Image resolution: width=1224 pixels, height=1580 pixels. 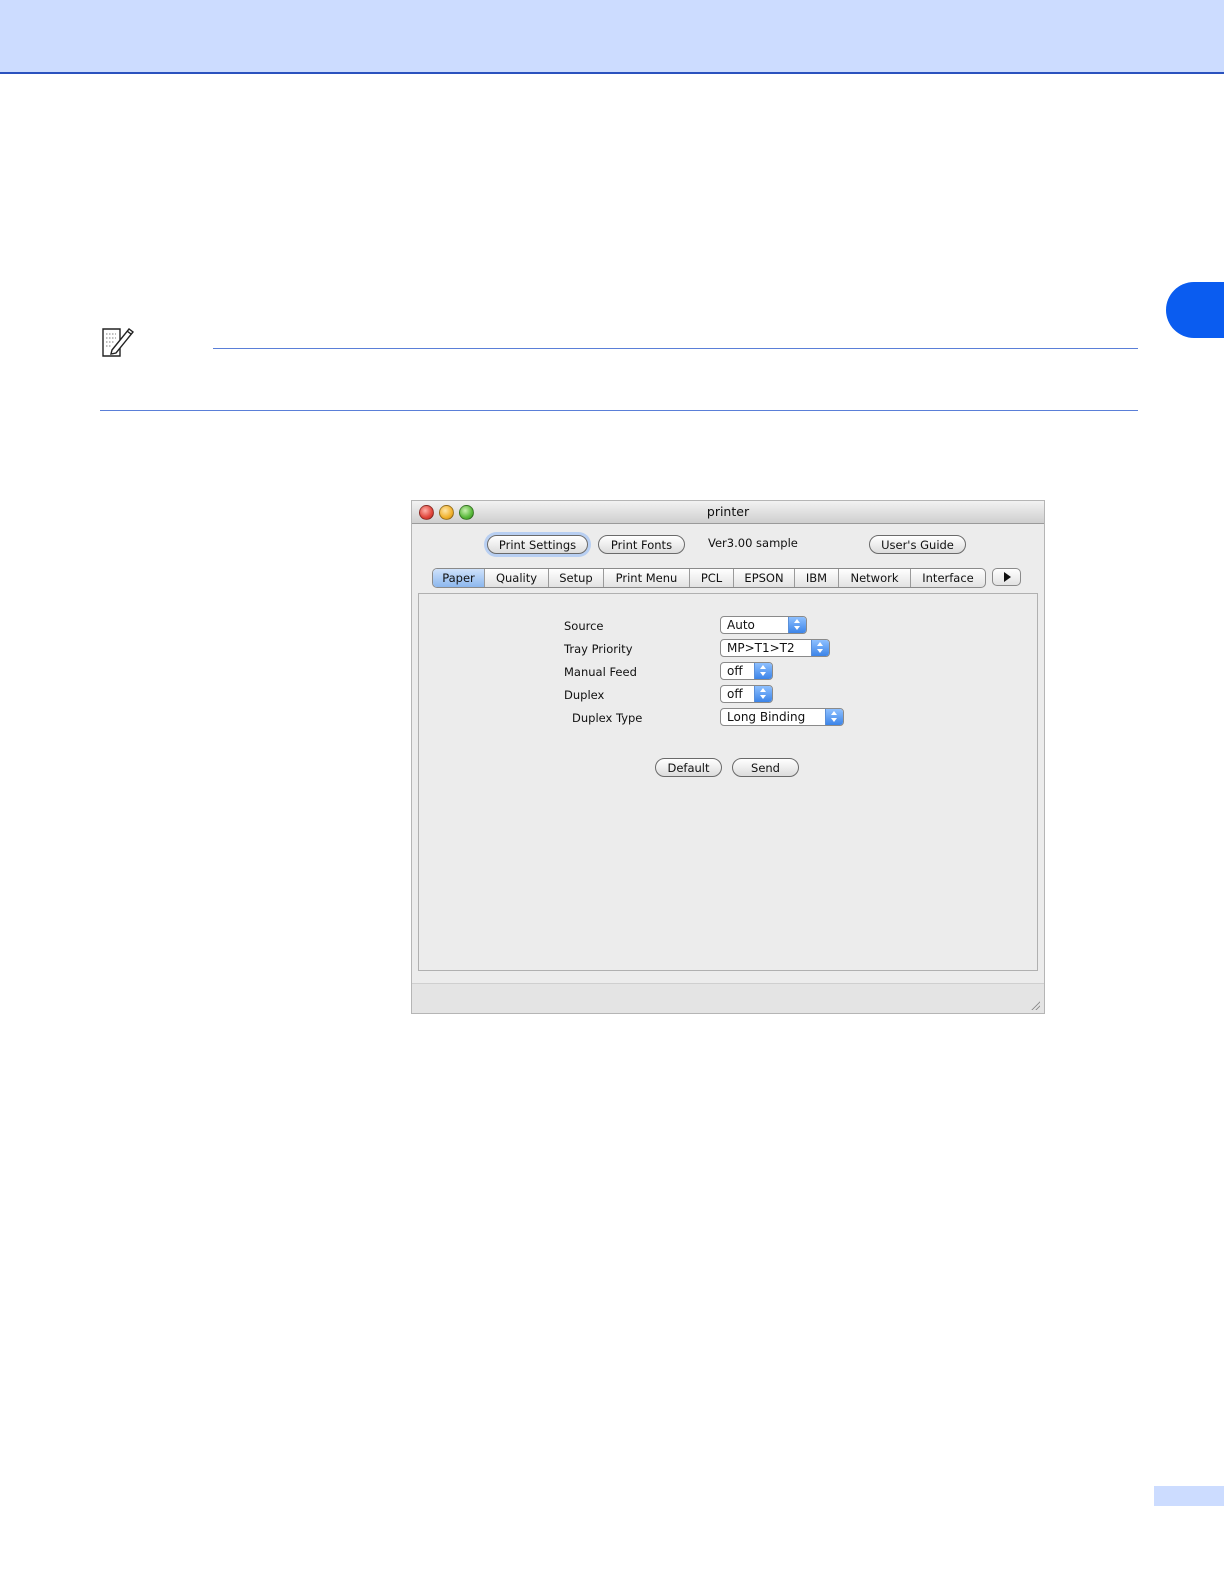 What do you see at coordinates (517, 578) in the screenshot?
I see `tab-quality: Quality` at bounding box center [517, 578].